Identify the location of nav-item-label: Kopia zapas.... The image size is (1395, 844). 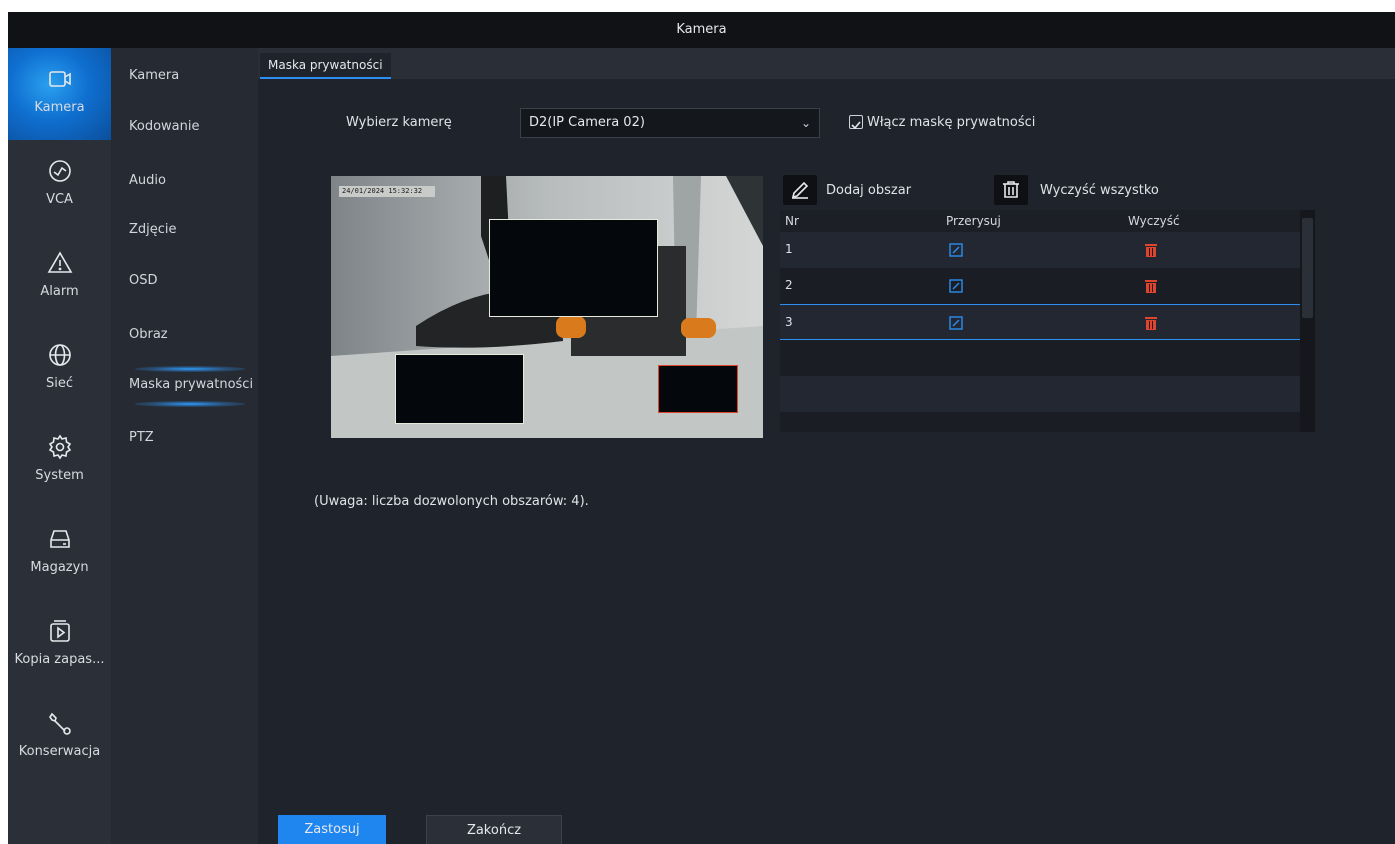
(59, 659).